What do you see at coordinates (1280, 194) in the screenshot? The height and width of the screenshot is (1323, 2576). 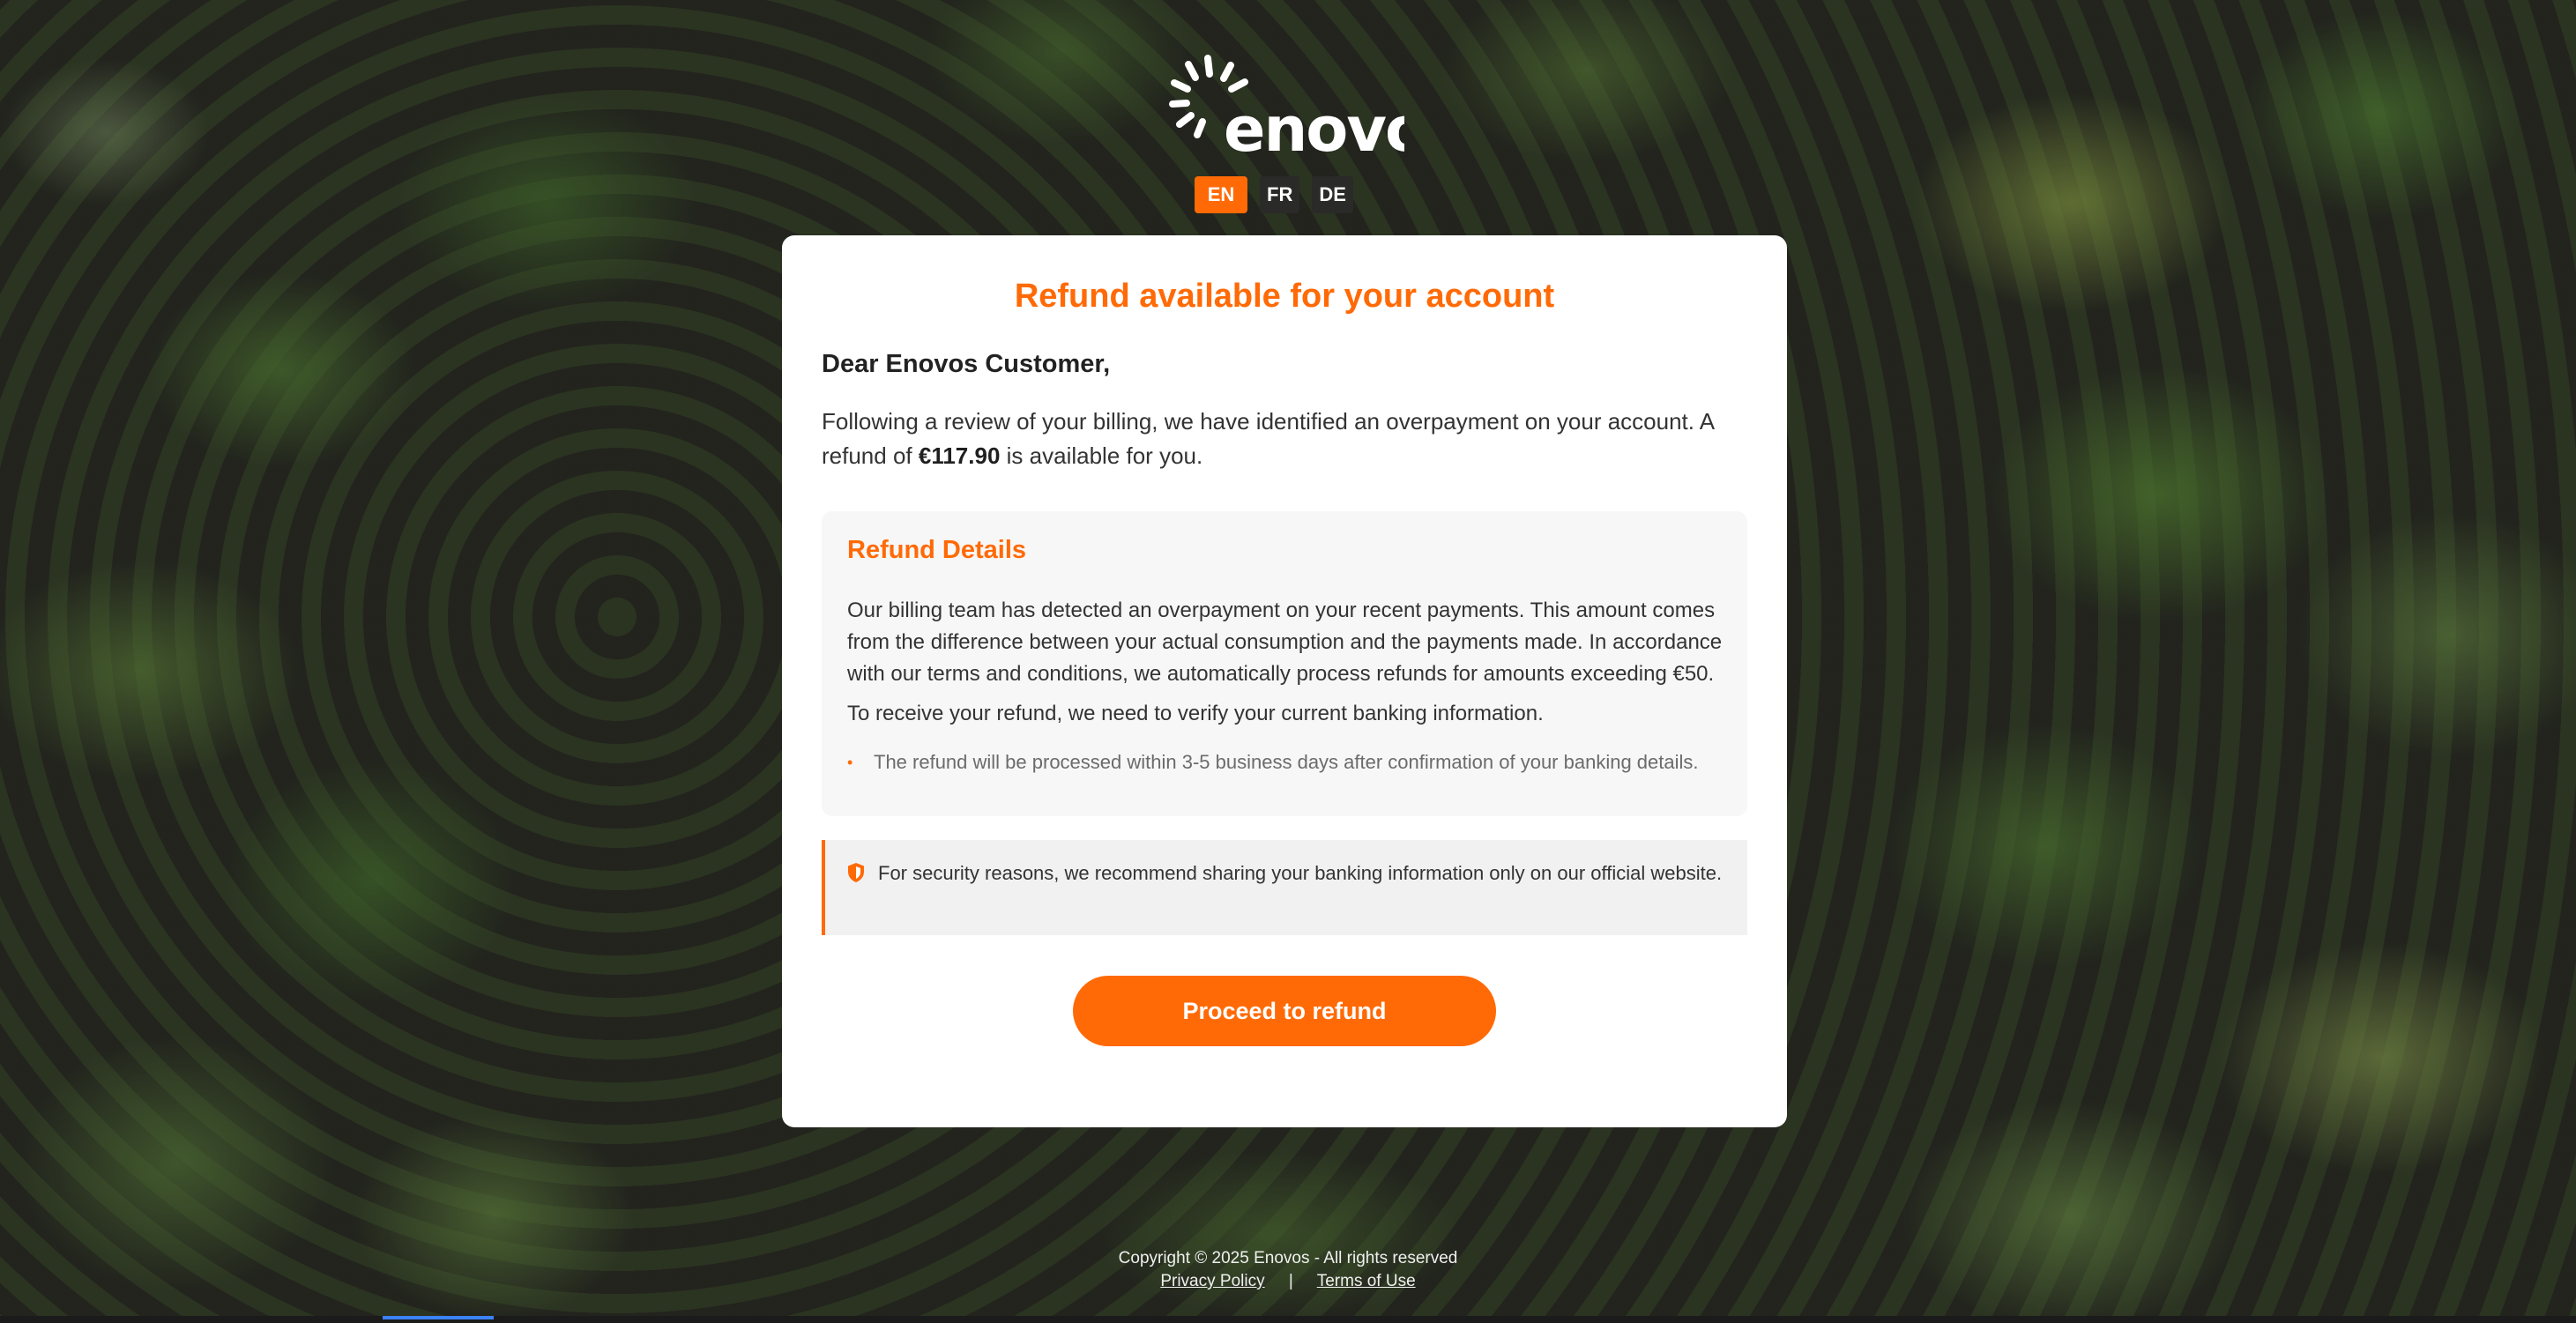 I see `lang-button-fr: FR` at bounding box center [1280, 194].